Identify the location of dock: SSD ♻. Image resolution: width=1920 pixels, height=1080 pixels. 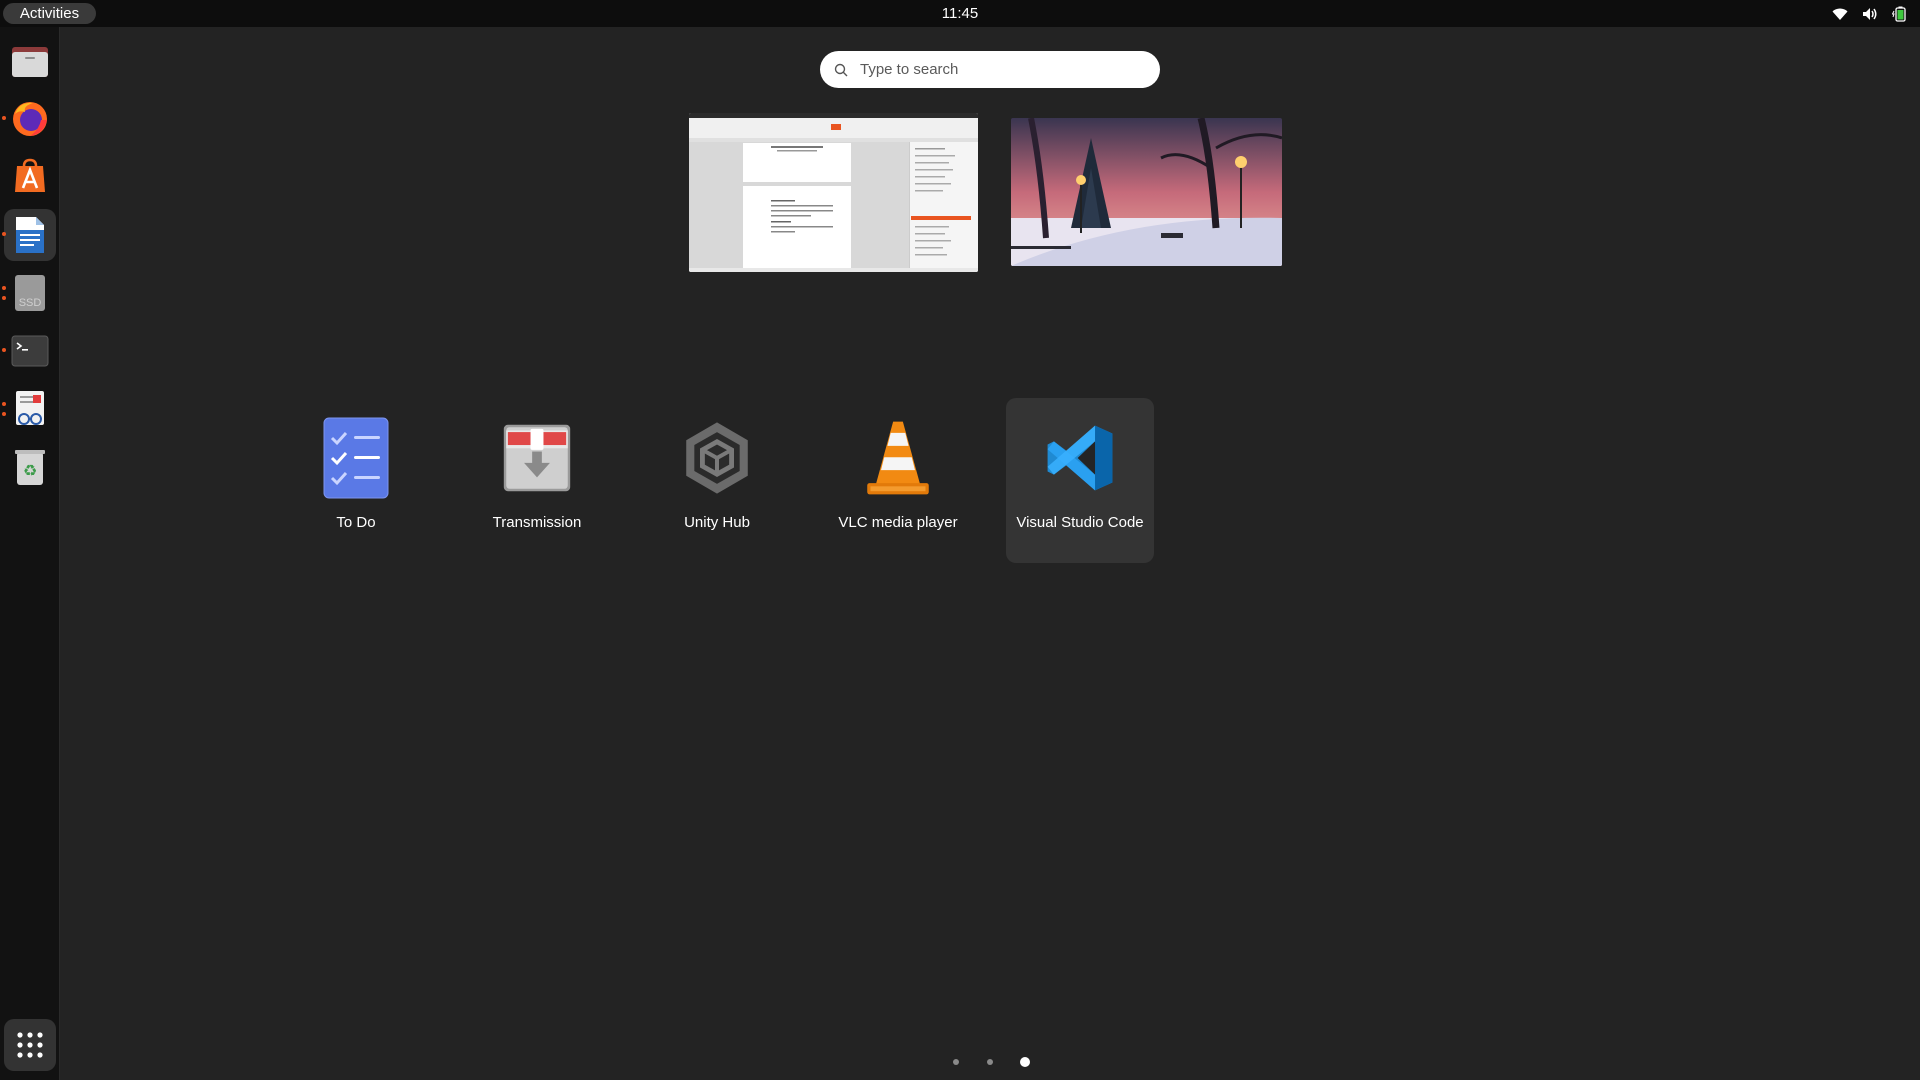
(30, 553).